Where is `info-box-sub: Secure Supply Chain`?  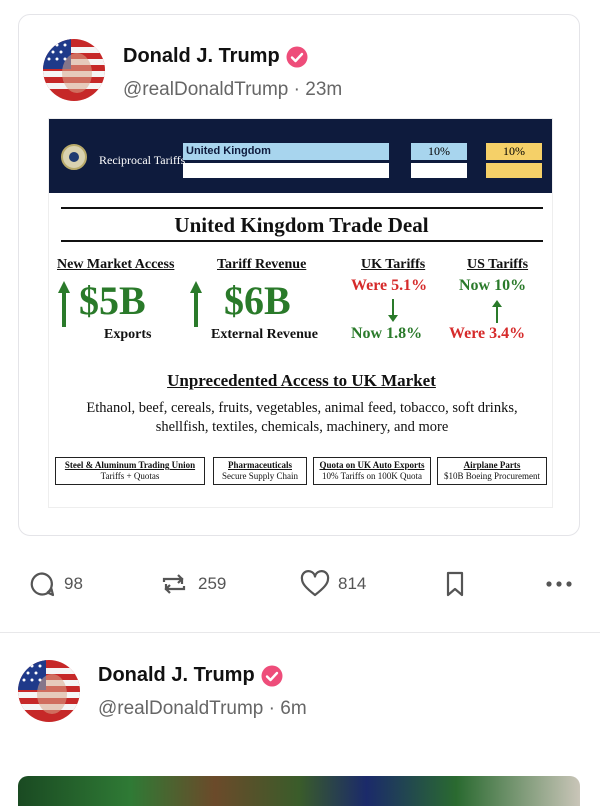
info-box-sub: Secure Supply Chain is located at coordinates (260, 476).